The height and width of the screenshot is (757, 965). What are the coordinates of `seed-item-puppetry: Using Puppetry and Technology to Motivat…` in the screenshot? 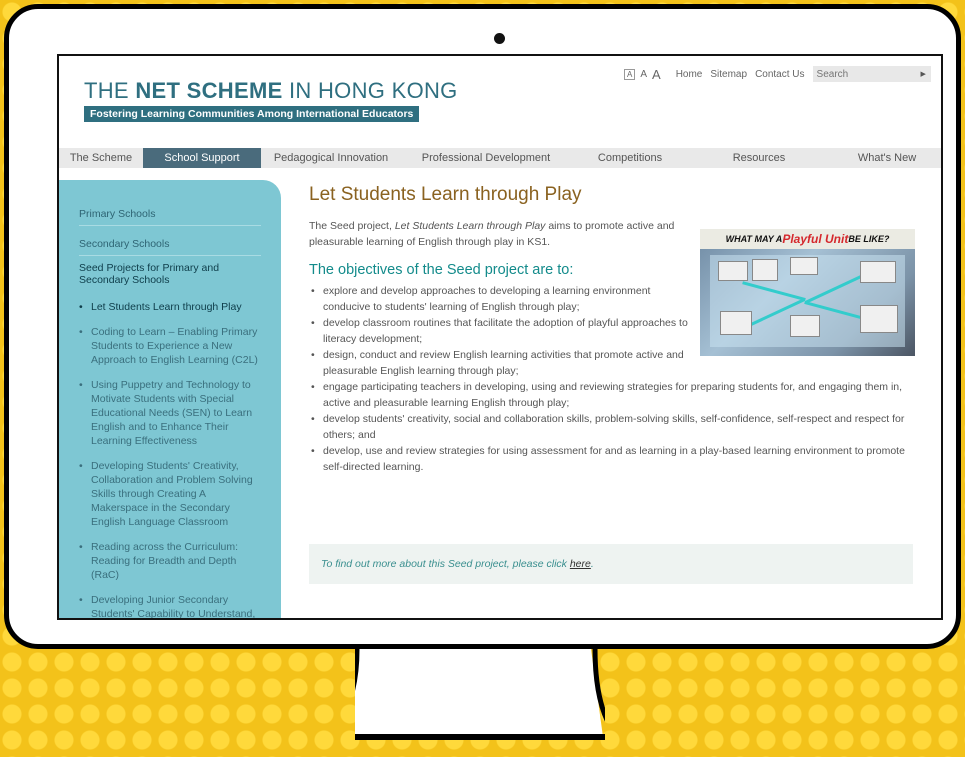 It's located at (170, 413).